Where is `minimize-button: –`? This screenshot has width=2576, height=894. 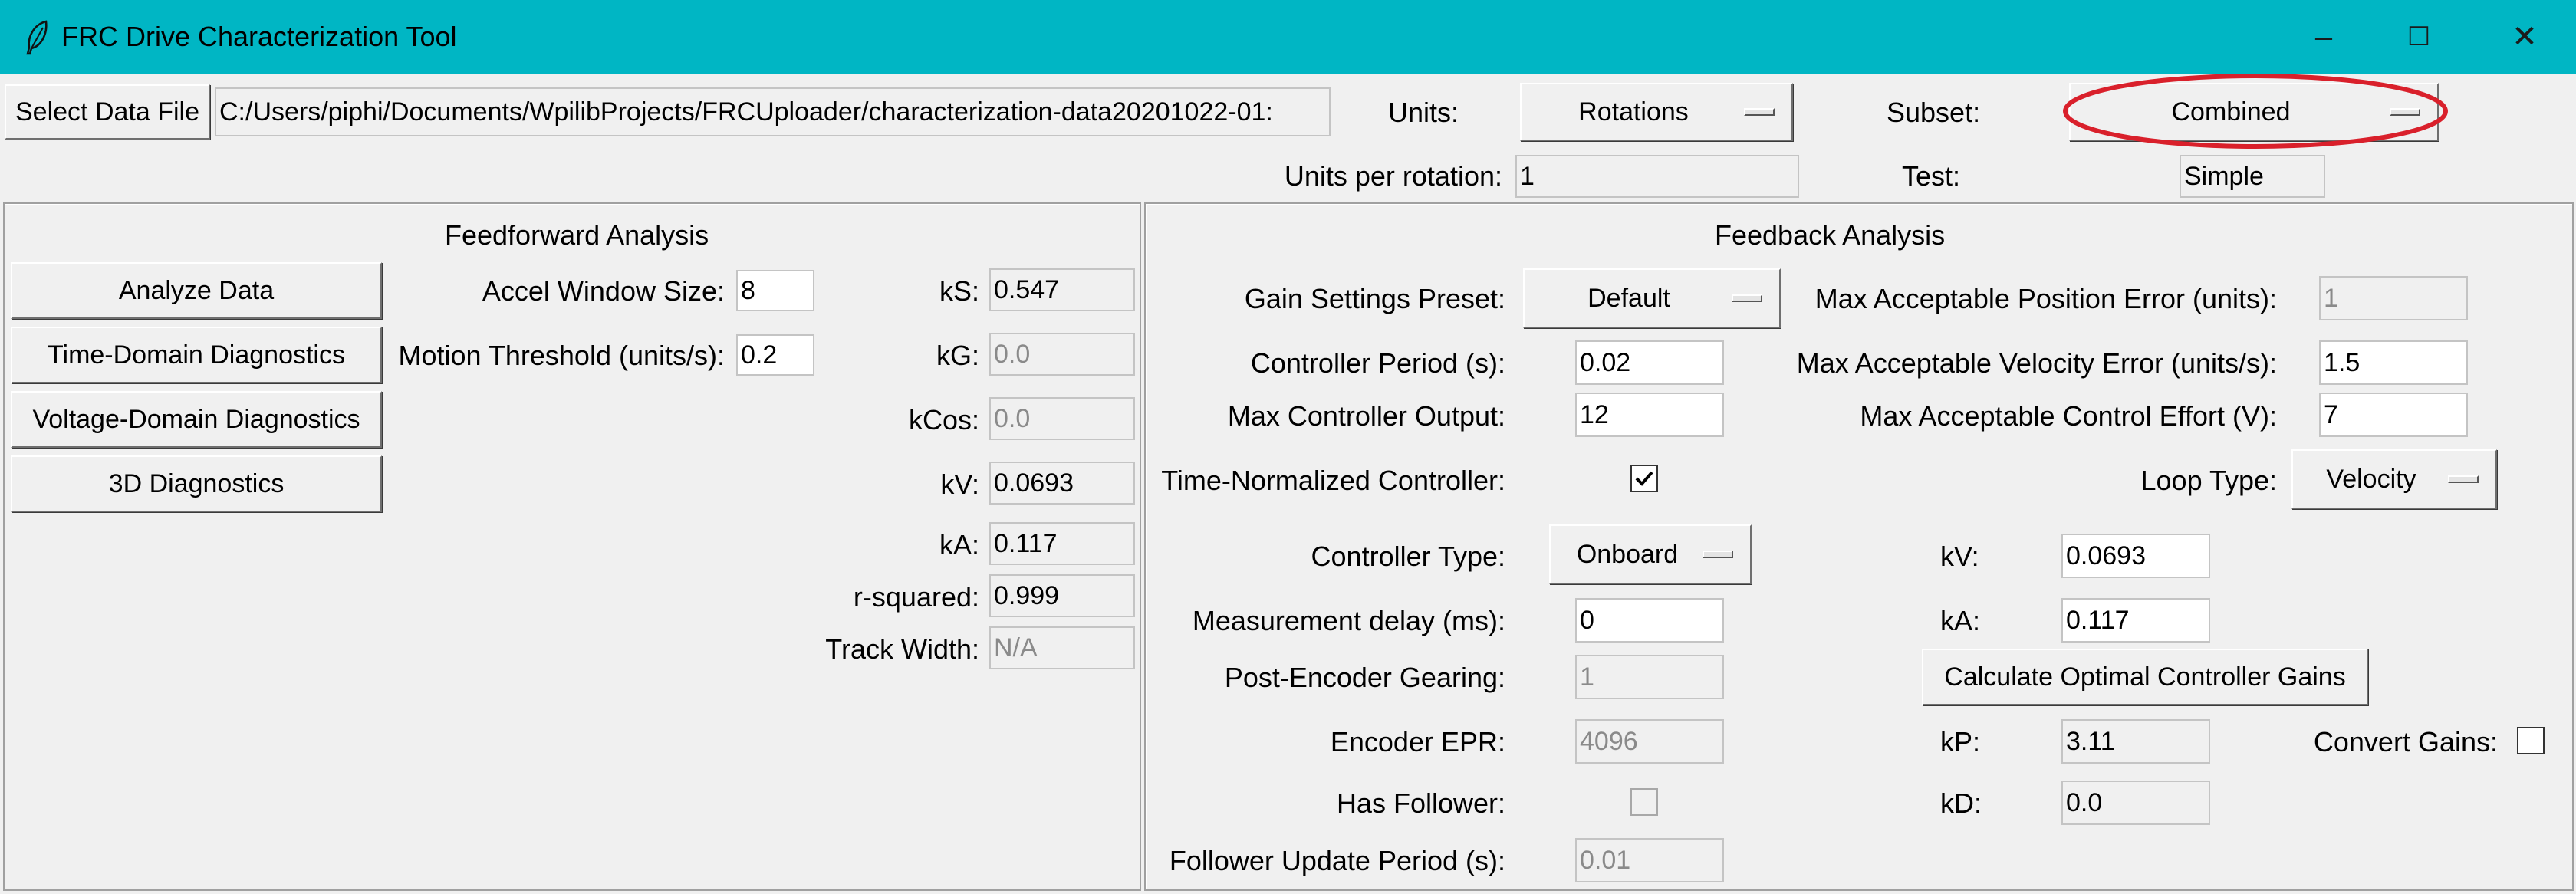 minimize-button: – is located at coordinates (2324, 37).